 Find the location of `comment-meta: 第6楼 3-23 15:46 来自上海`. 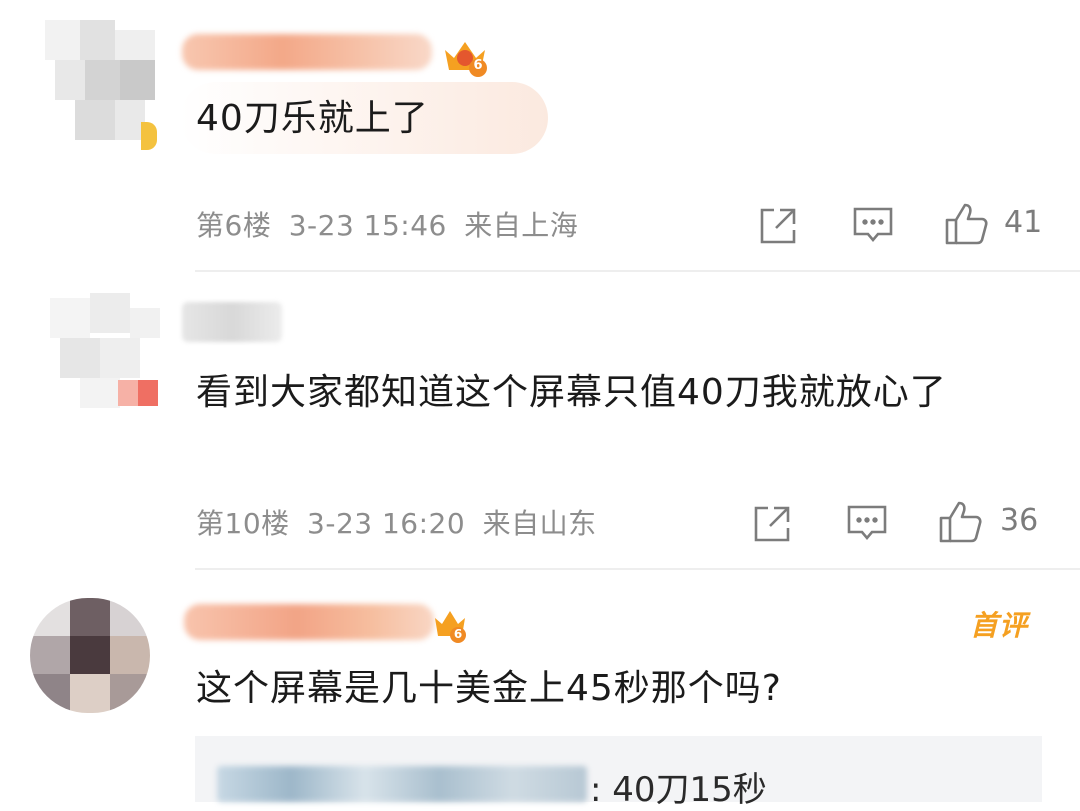

comment-meta: 第6楼 3-23 15:46 来自上海 is located at coordinates (387, 224).